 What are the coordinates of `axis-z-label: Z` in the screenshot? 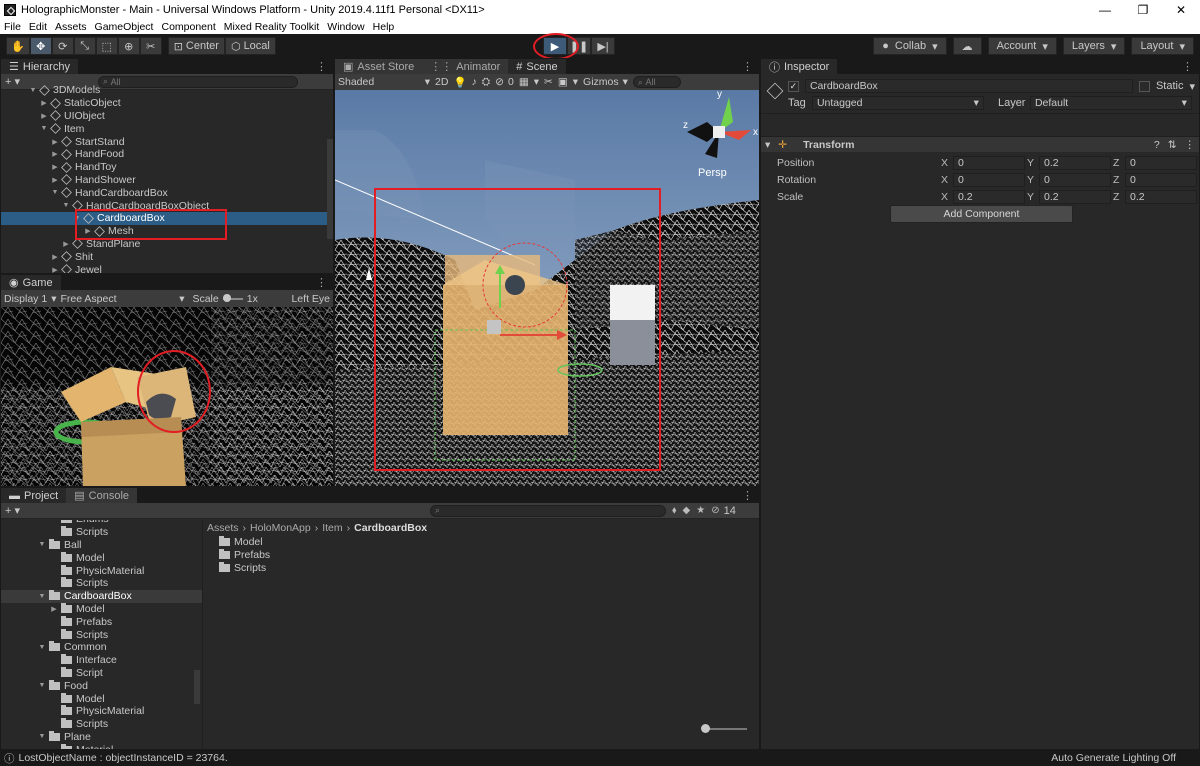 It's located at (1119, 180).